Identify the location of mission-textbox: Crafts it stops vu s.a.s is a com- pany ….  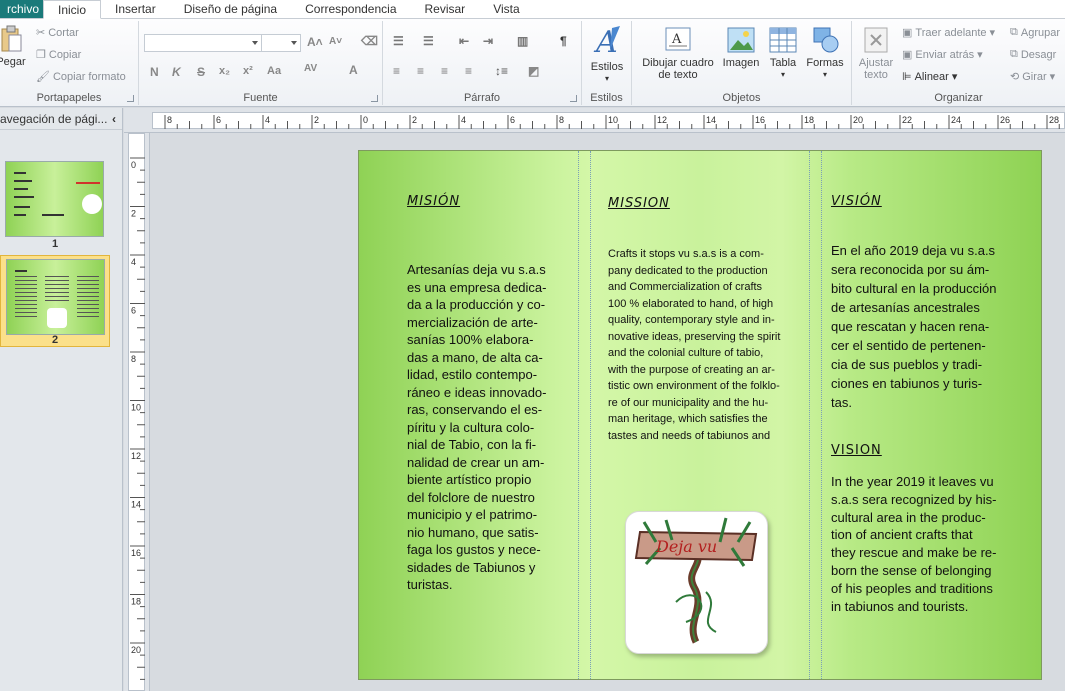
(704, 345).